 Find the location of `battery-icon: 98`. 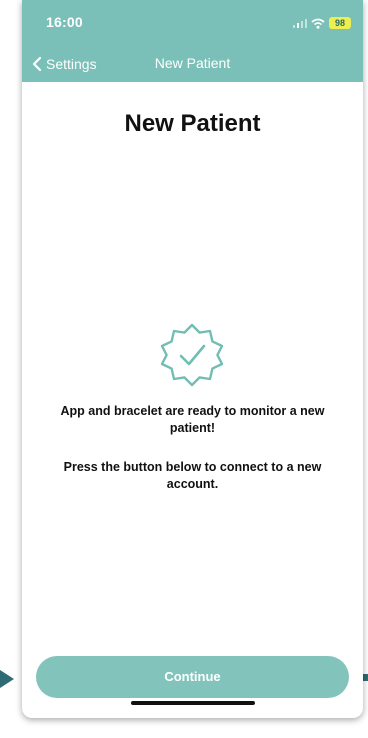

battery-icon: 98 is located at coordinates (340, 23).